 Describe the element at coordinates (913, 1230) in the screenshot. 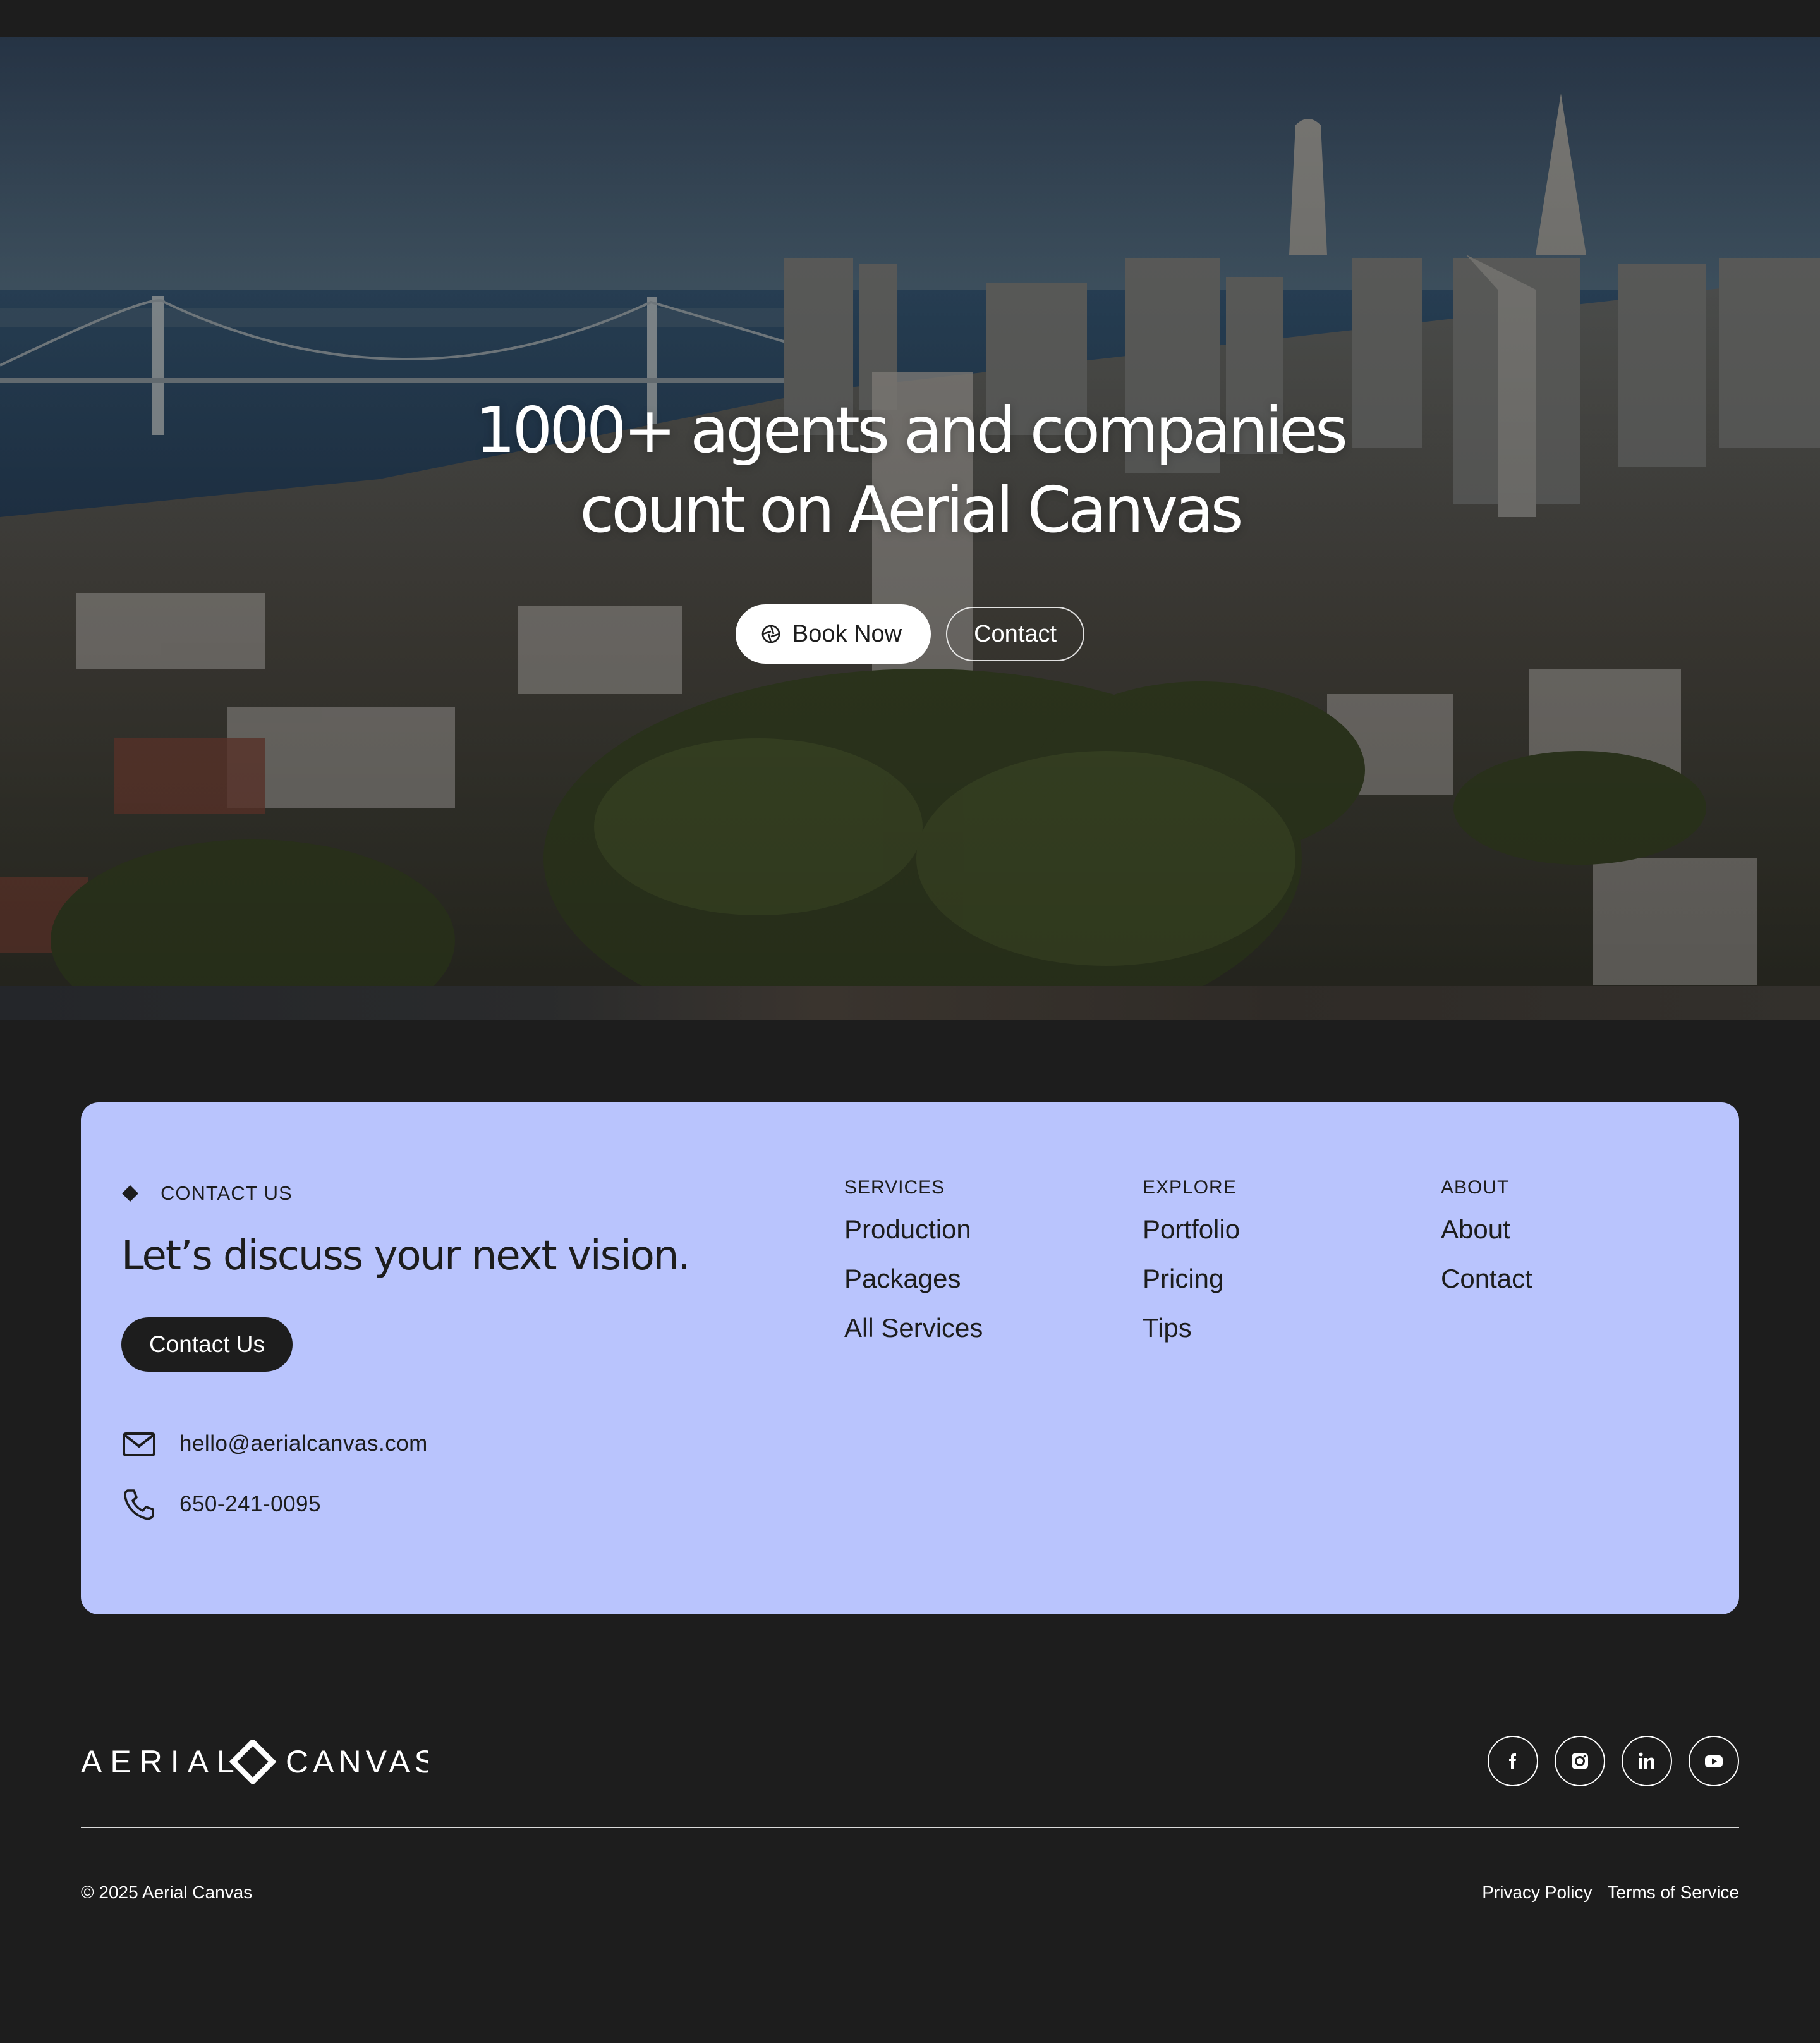

I see `link-production: Production` at that location.